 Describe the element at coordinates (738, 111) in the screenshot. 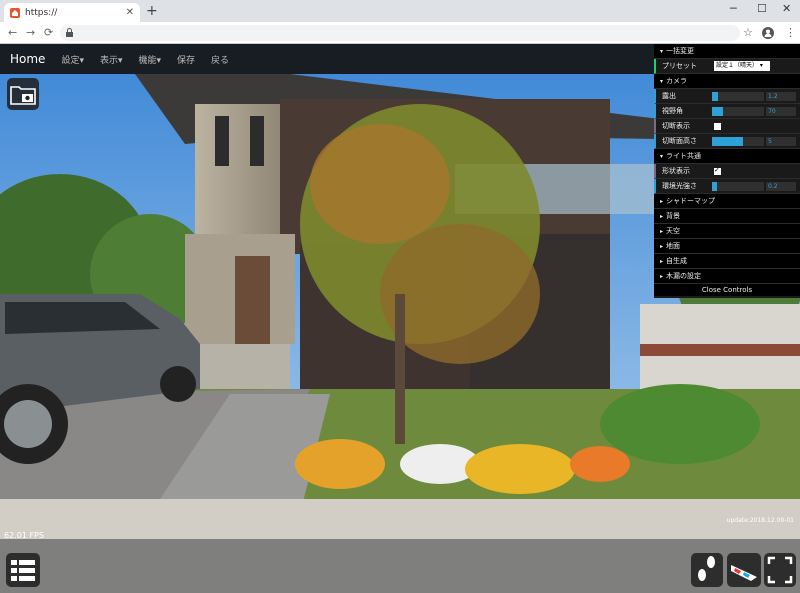

I see `fov-slider` at that location.